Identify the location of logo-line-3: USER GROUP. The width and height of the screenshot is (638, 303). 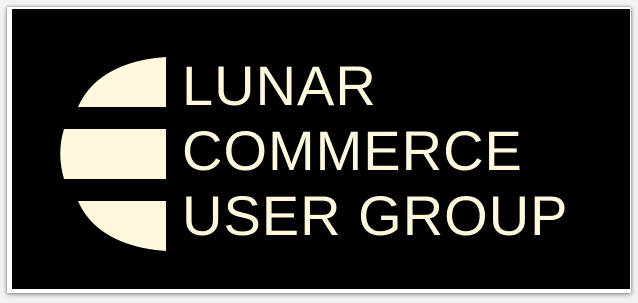
(375, 215).